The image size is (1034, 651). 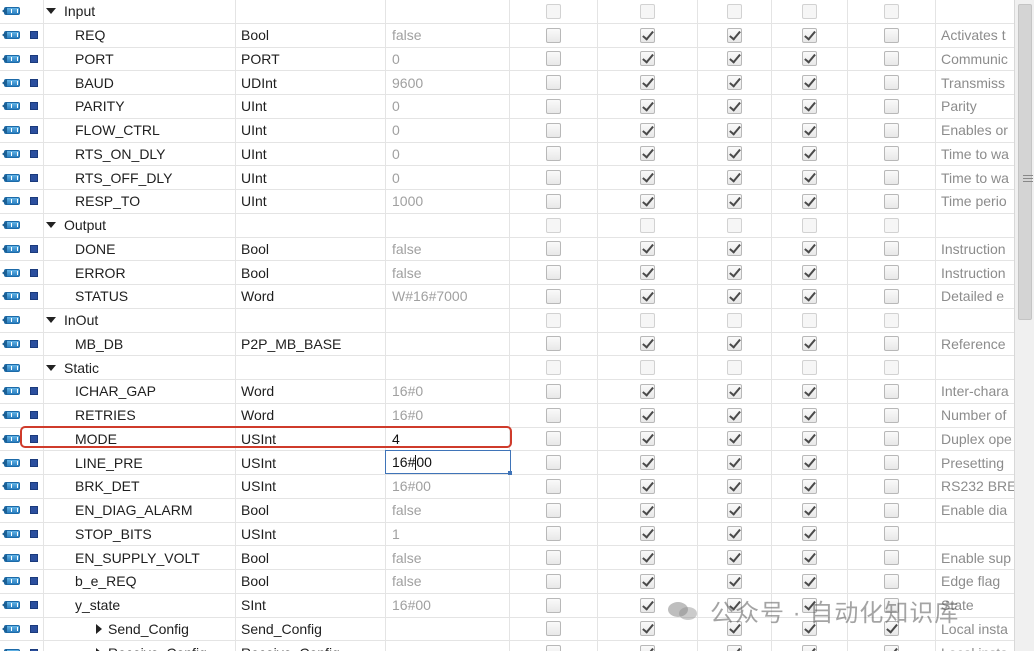 I want to click on comment-cell: Parity, so click(x=975, y=107).